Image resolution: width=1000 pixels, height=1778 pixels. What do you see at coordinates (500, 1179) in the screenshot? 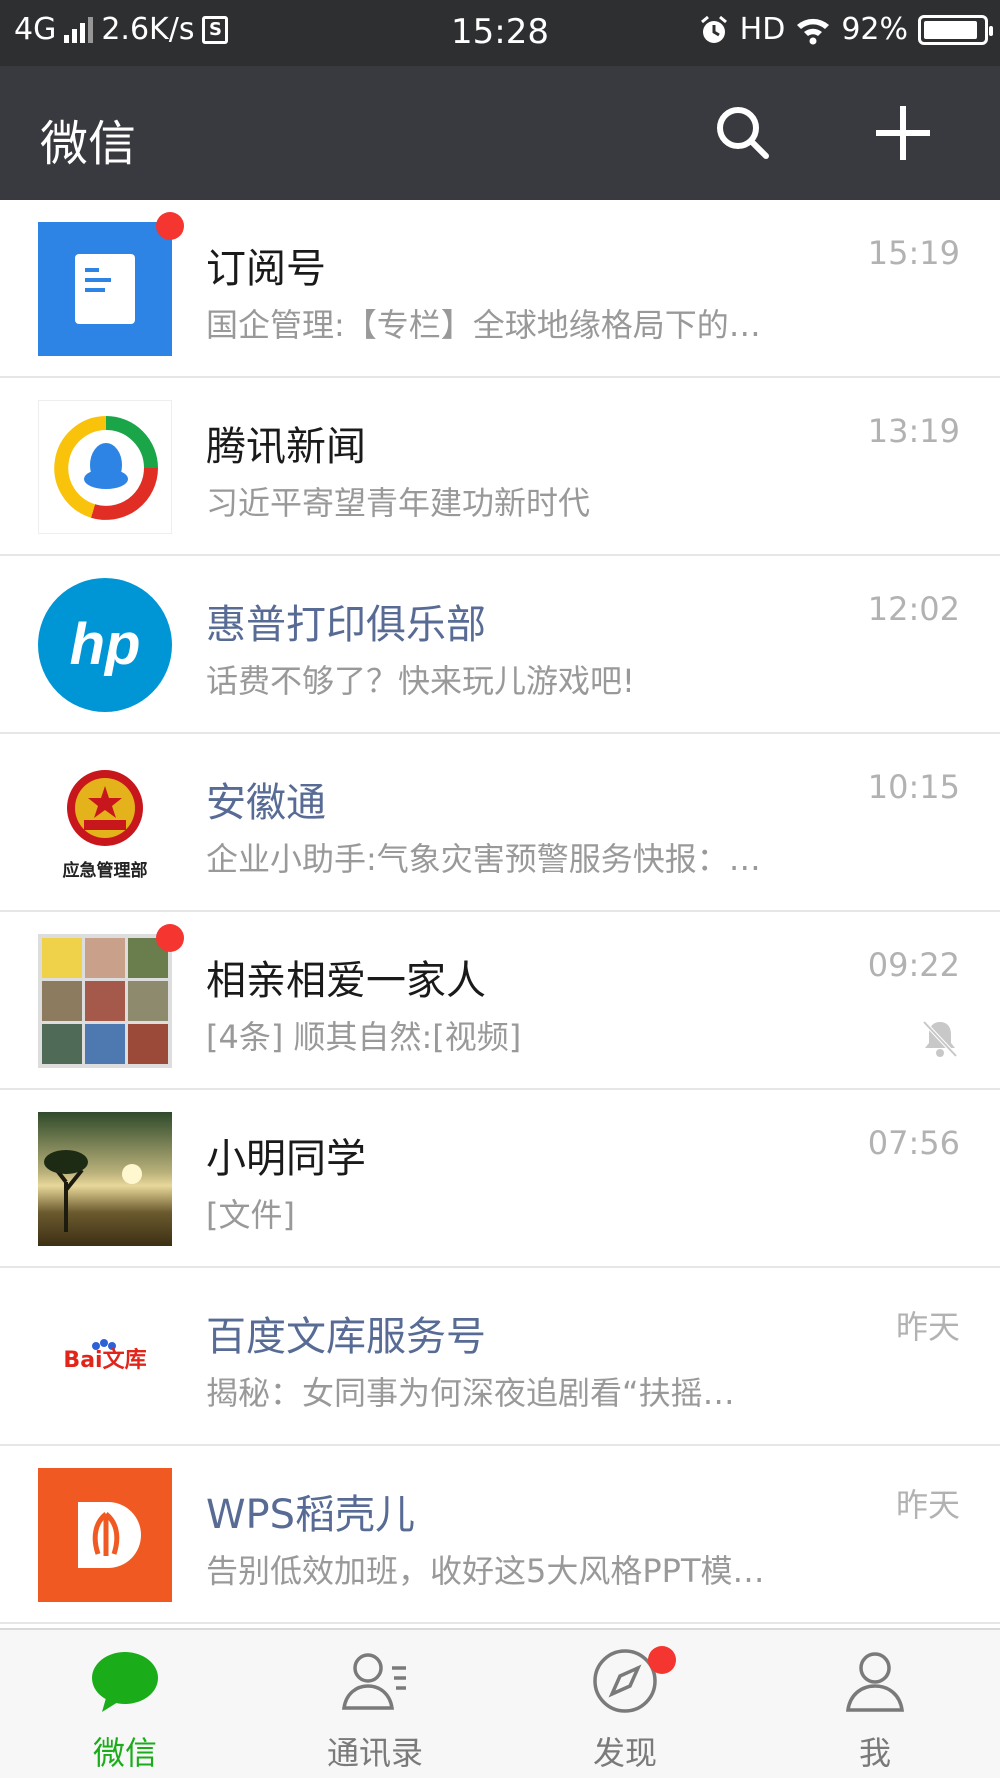
I see `chat-row: 小明同学 [文件] 07:56` at bounding box center [500, 1179].